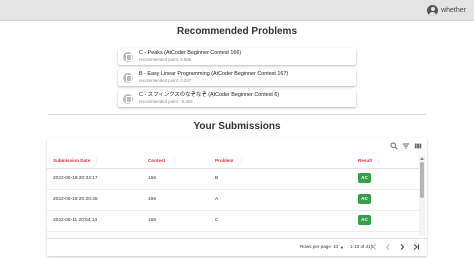  What do you see at coordinates (75, 199) in the screenshot?
I see `submission-date-cell: 2022-06-18 20:20:46` at bounding box center [75, 199].